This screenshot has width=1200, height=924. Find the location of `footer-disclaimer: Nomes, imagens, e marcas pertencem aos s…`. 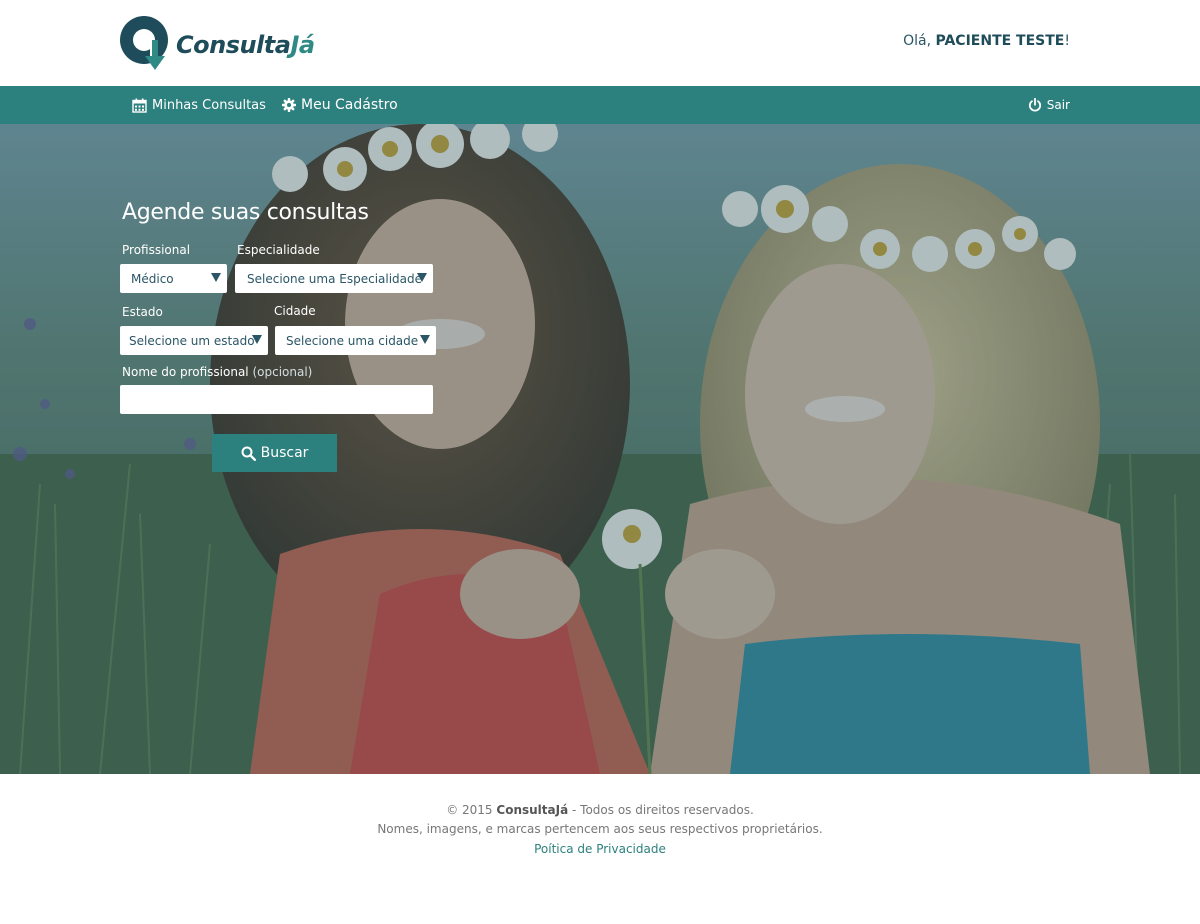

footer-disclaimer: Nomes, imagens, e marcas pertencem aos s… is located at coordinates (600, 829).